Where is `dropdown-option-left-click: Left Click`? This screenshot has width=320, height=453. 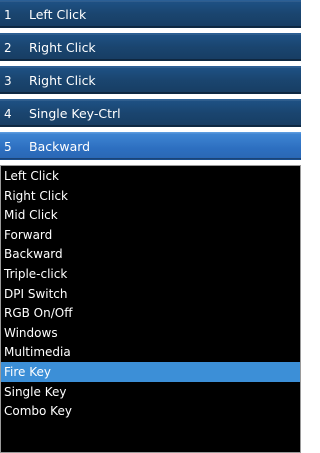
dropdown-option-left-click: Left Click is located at coordinates (150, 176).